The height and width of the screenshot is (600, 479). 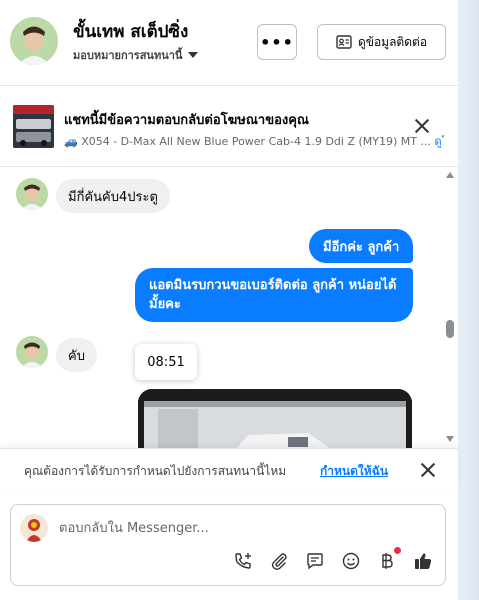 What do you see at coordinates (388, 560) in the screenshot?
I see `baht-payment-icon` at bounding box center [388, 560].